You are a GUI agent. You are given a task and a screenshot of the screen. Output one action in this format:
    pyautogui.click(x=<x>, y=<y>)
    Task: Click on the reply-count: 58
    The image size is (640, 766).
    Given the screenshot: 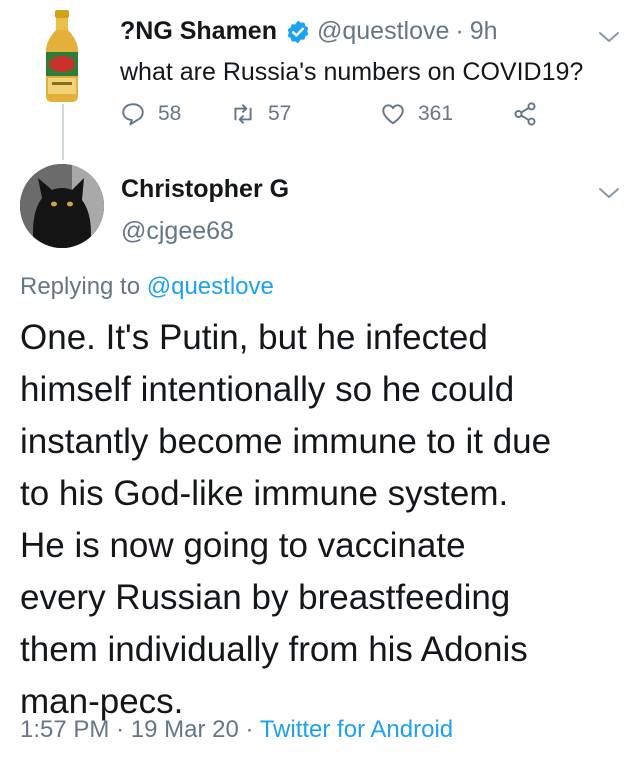 What is the action you would take?
    pyautogui.click(x=170, y=113)
    